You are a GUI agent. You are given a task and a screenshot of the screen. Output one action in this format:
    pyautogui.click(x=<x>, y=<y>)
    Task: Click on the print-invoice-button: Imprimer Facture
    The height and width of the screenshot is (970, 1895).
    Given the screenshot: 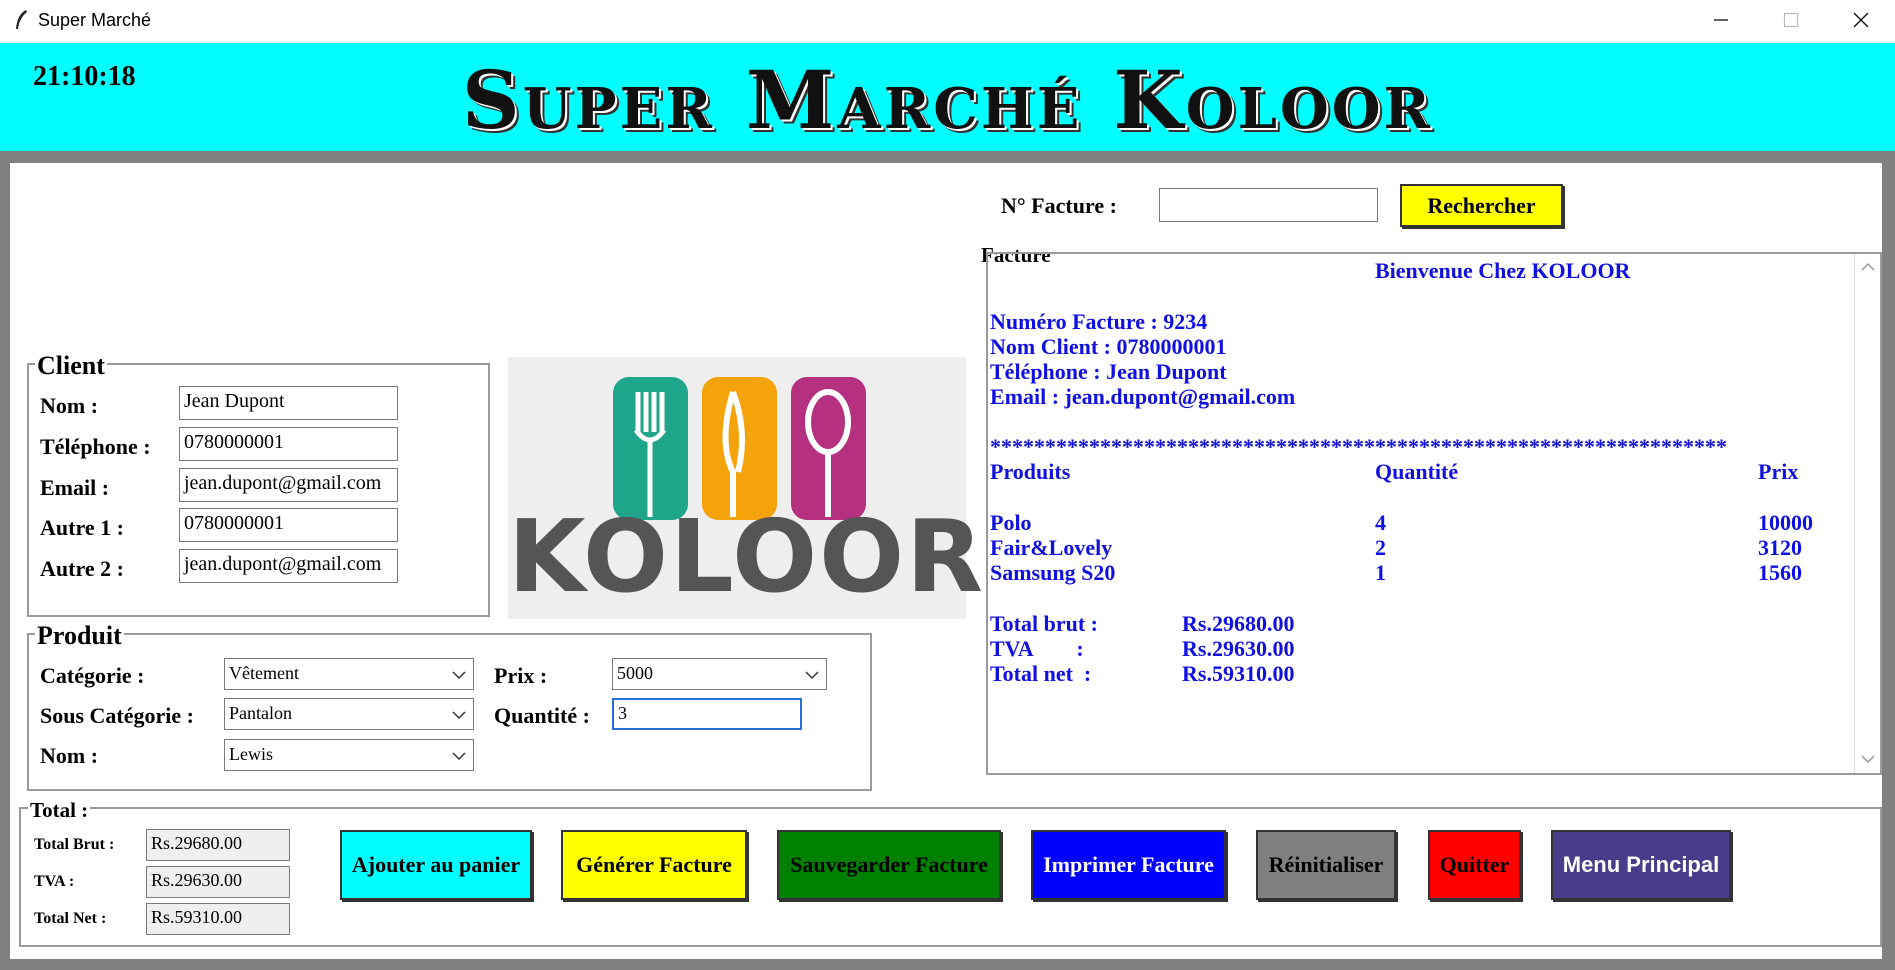 What is the action you would take?
    pyautogui.click(x=1128, y=865)
    